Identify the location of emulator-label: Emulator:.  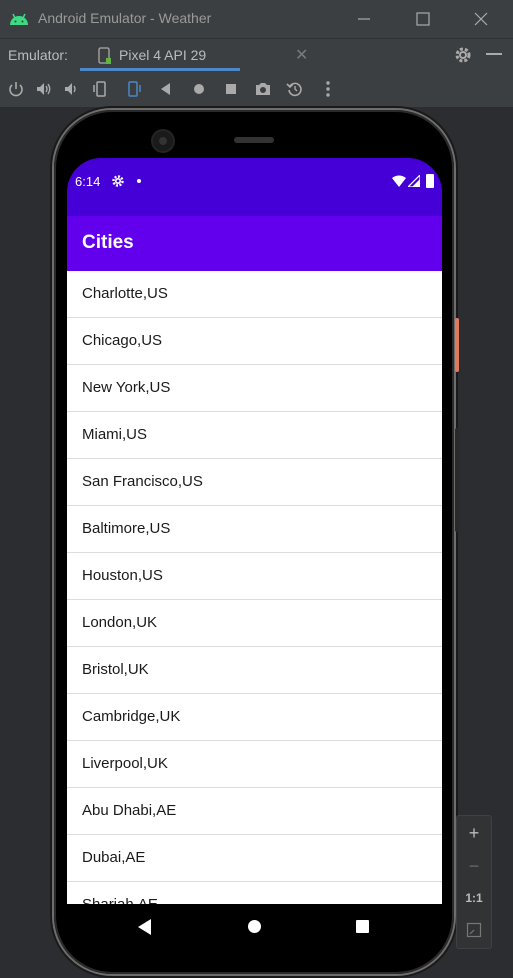
(38, 55).